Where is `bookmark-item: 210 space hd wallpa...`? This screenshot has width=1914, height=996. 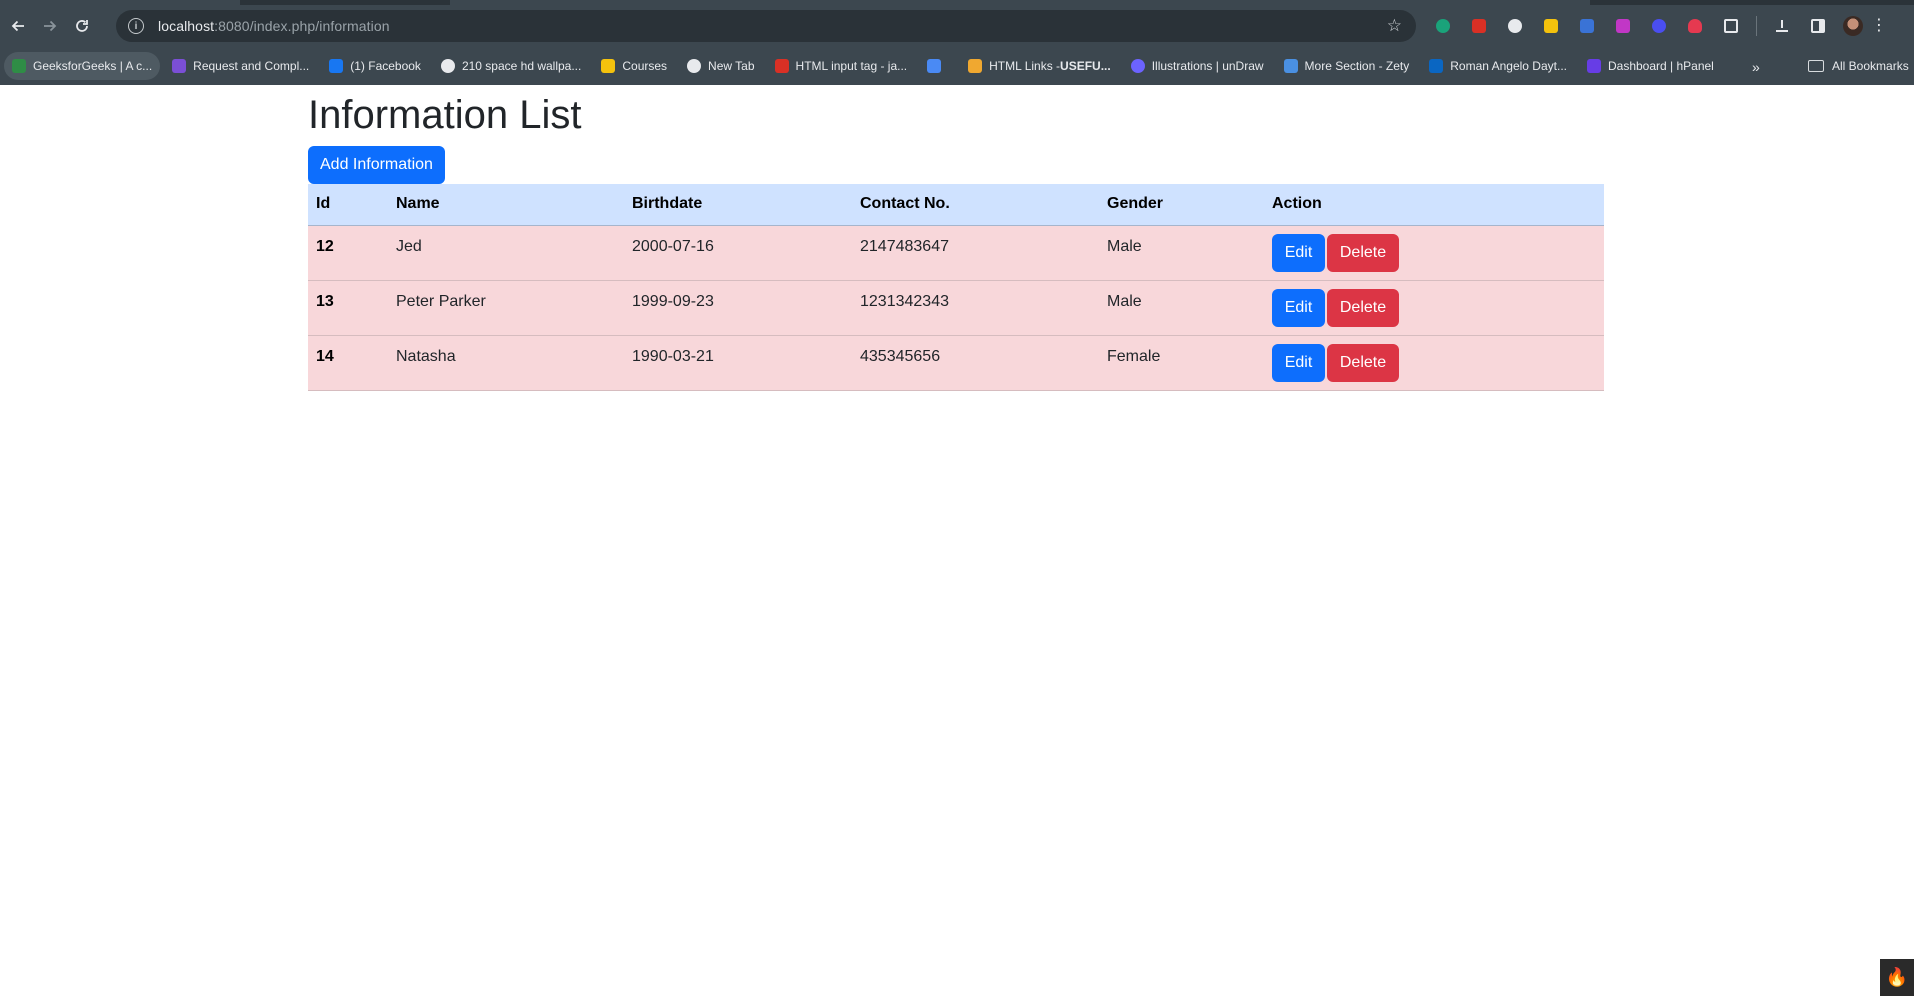
bookmark-item: 210 space hd wallpa... is located at coordinates (511, 66).